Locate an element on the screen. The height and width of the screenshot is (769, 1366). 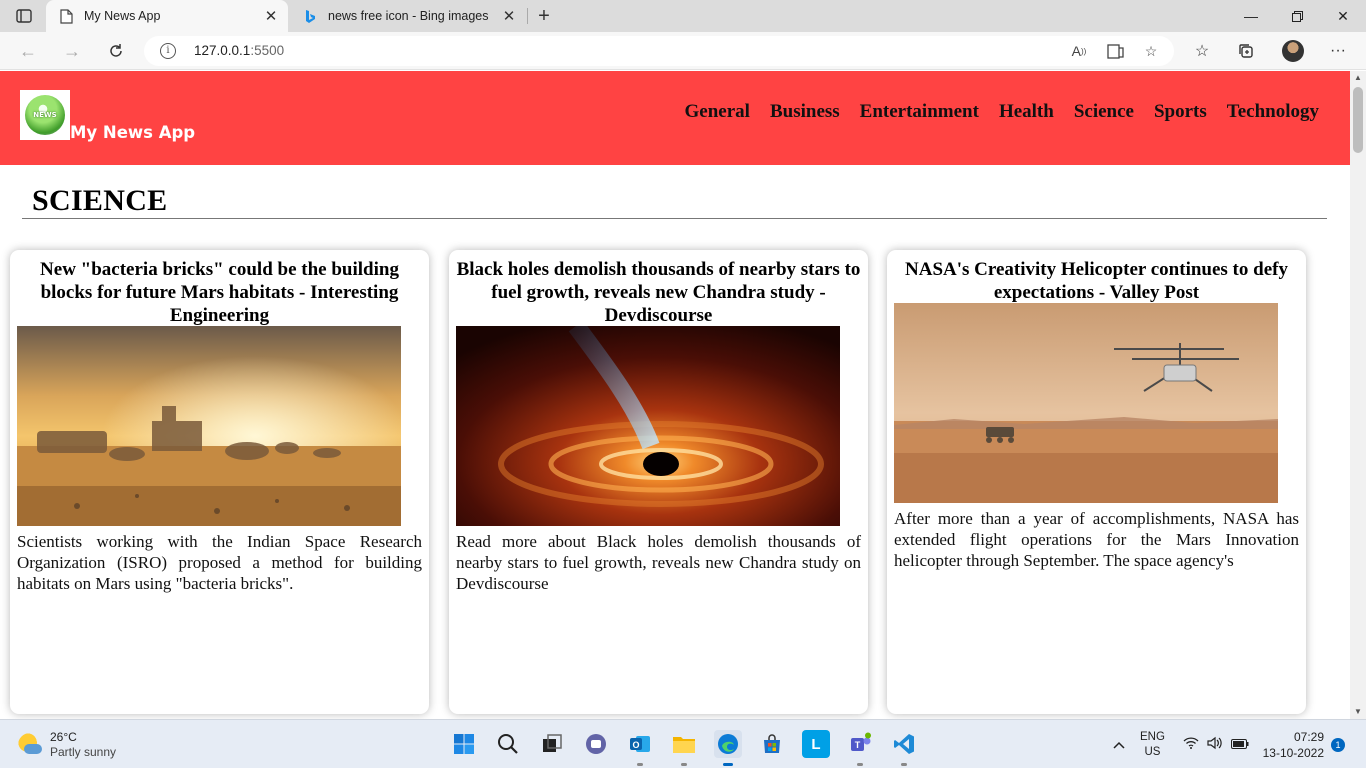
tab-title: news free icon - Bing images is located at coordinates (408, 16).